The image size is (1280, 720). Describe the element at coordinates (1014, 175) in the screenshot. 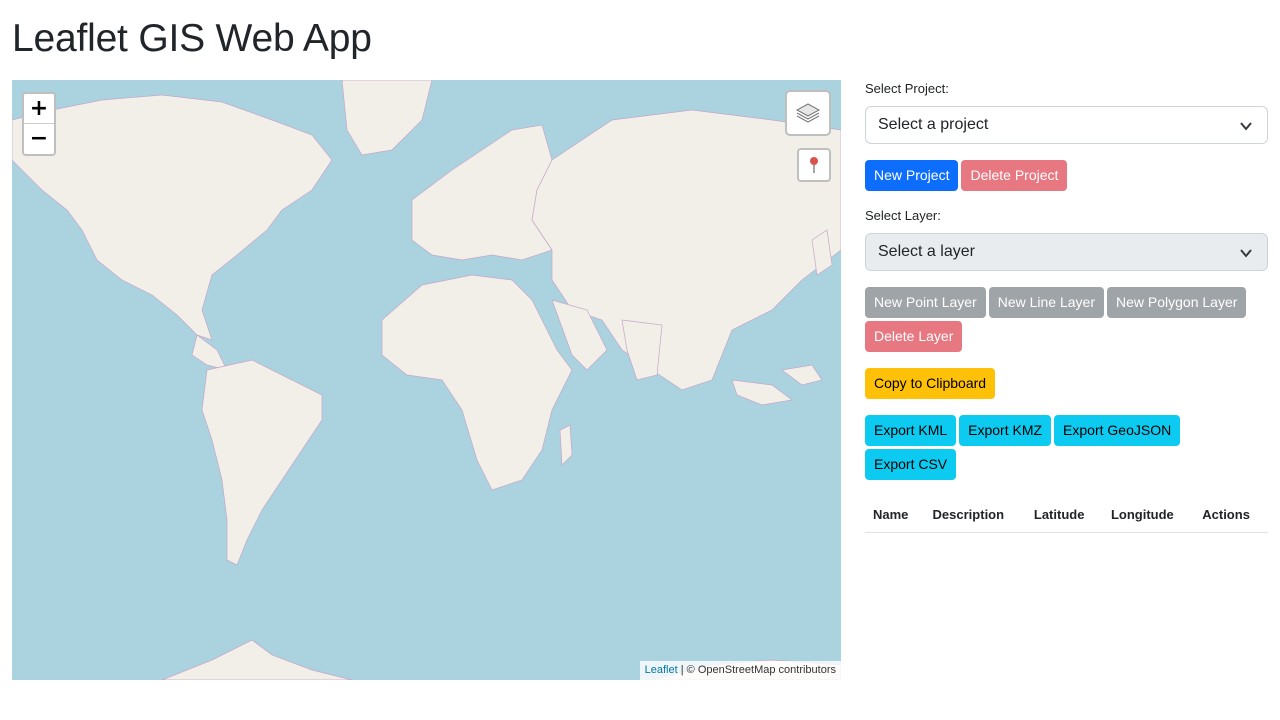

I see `delete-project-button: Delete Project` at that location.